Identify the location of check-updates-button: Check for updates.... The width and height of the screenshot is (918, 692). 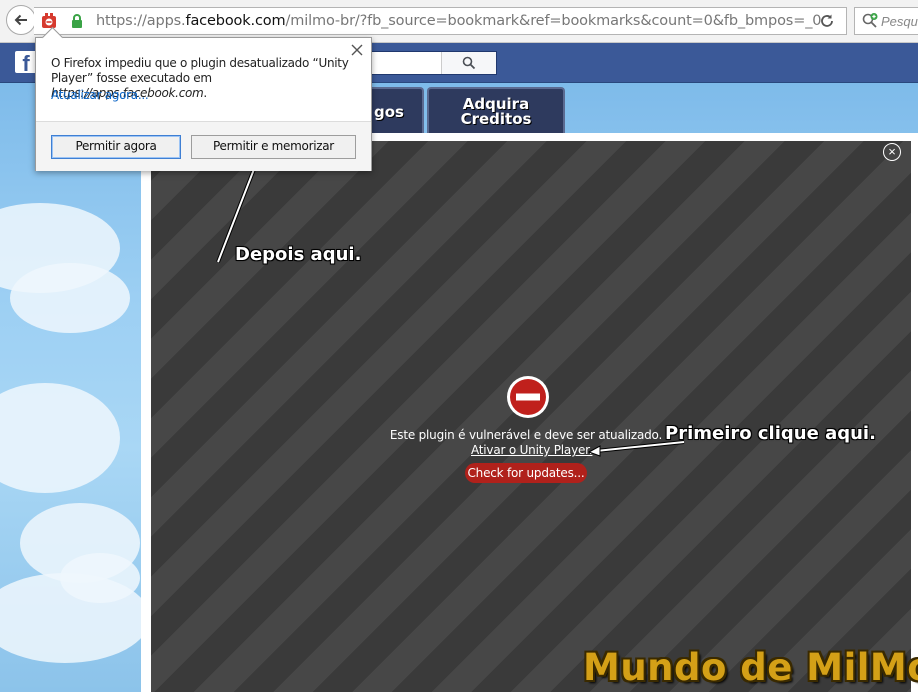
(526, 473).